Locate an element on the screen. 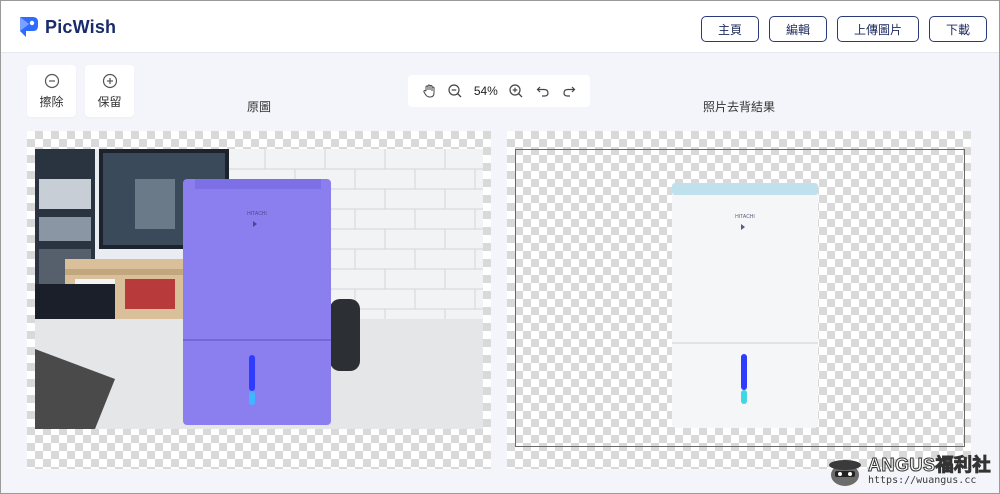  erase-tool-button: 擦除 is located at coordinates (51, 91).